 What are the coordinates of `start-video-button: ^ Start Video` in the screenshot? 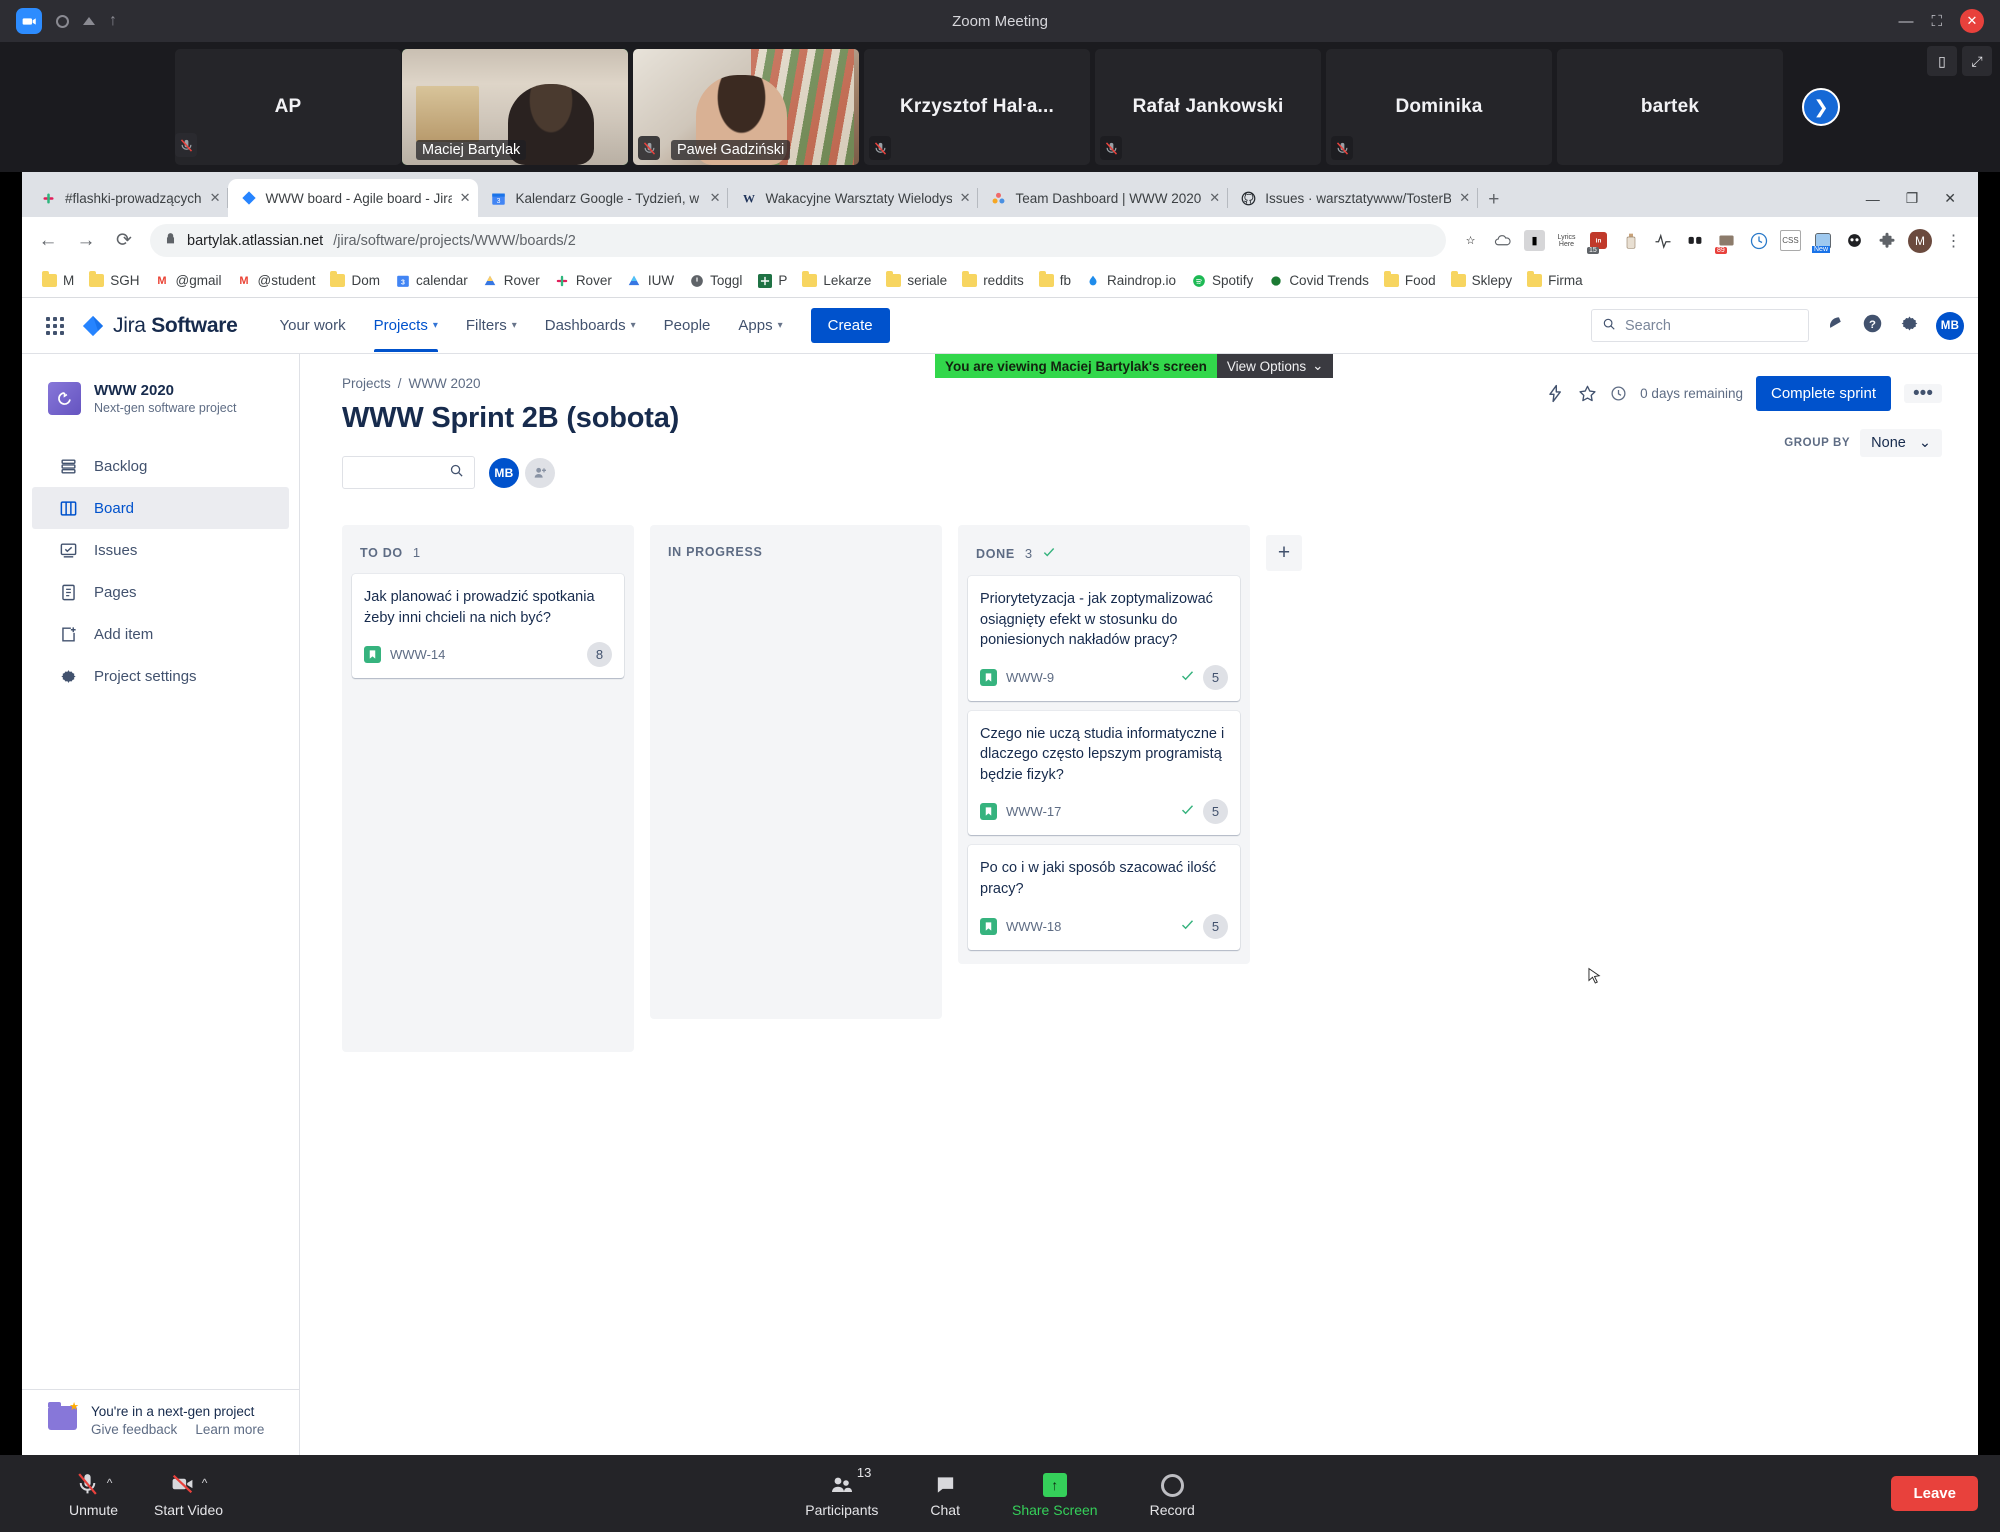 It's located at (188, 1493).